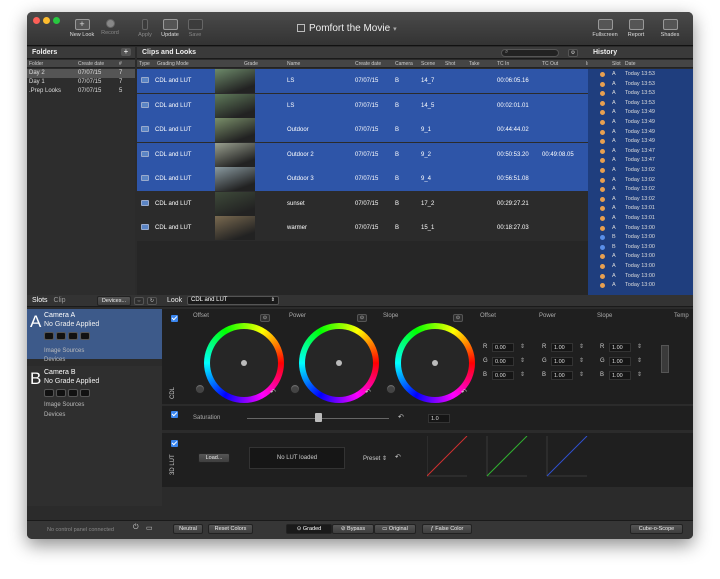 This screenshot has height=579, width=720. What do you see at coordinates (474, 64) in the screenshot?
I see `clips-col-8: Take` at bounding box center [474, 64].